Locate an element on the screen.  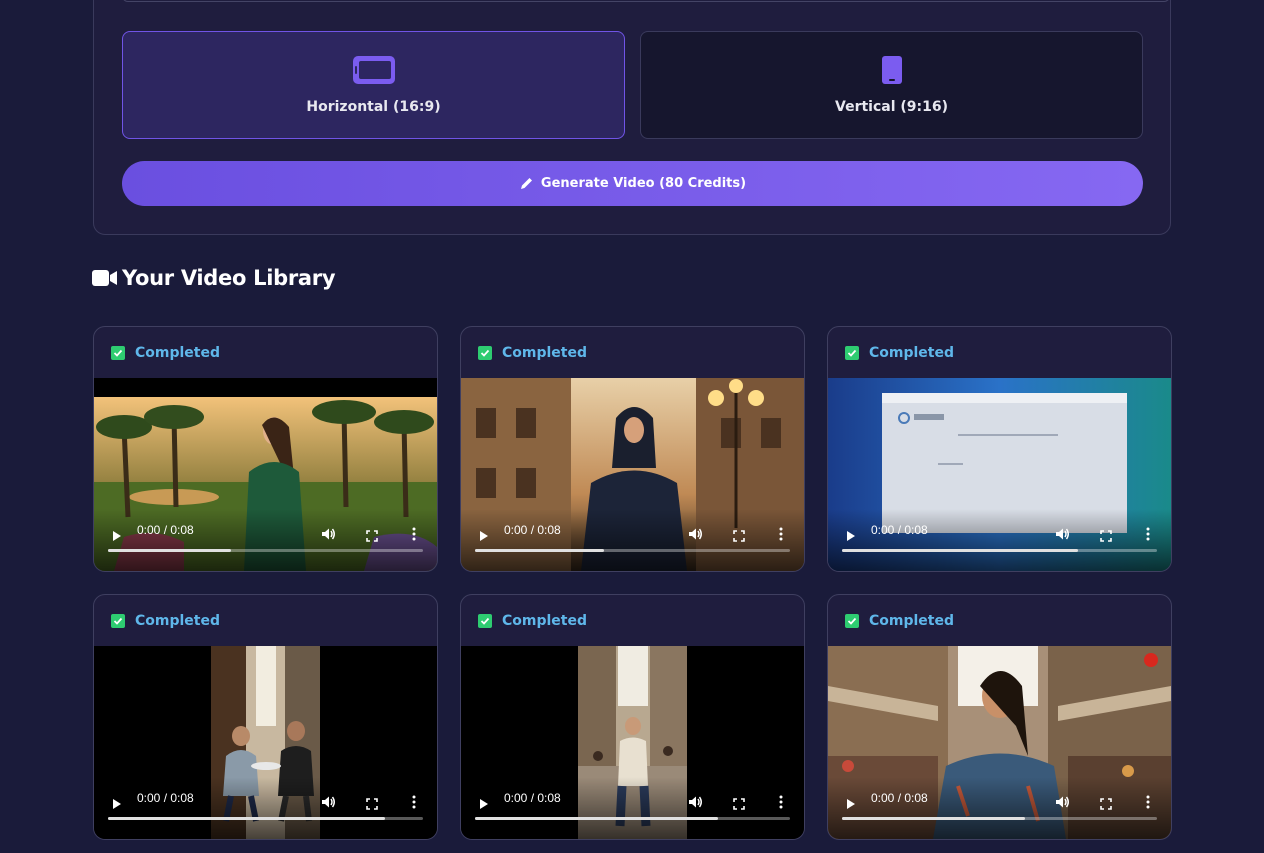
orientation-horizontal-label: Horizontal (16:9) is located at coordinates (373, 107).